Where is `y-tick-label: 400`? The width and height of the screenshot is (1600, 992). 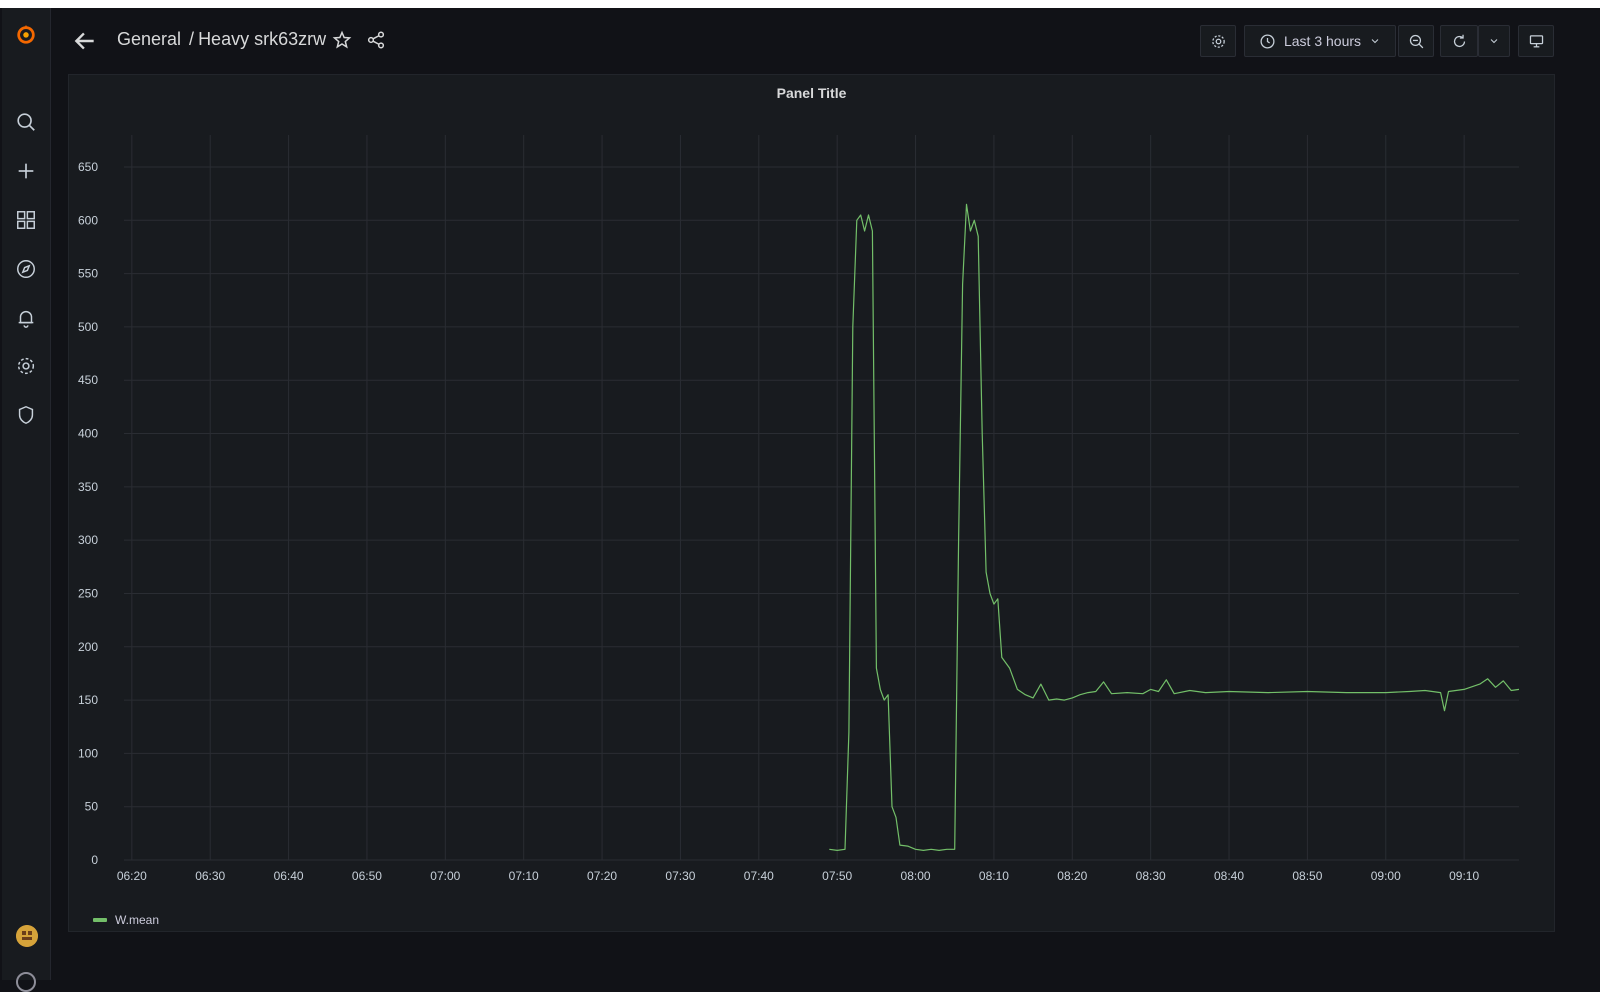
y-tick-label: 400 is located at coordinates (88, 434).